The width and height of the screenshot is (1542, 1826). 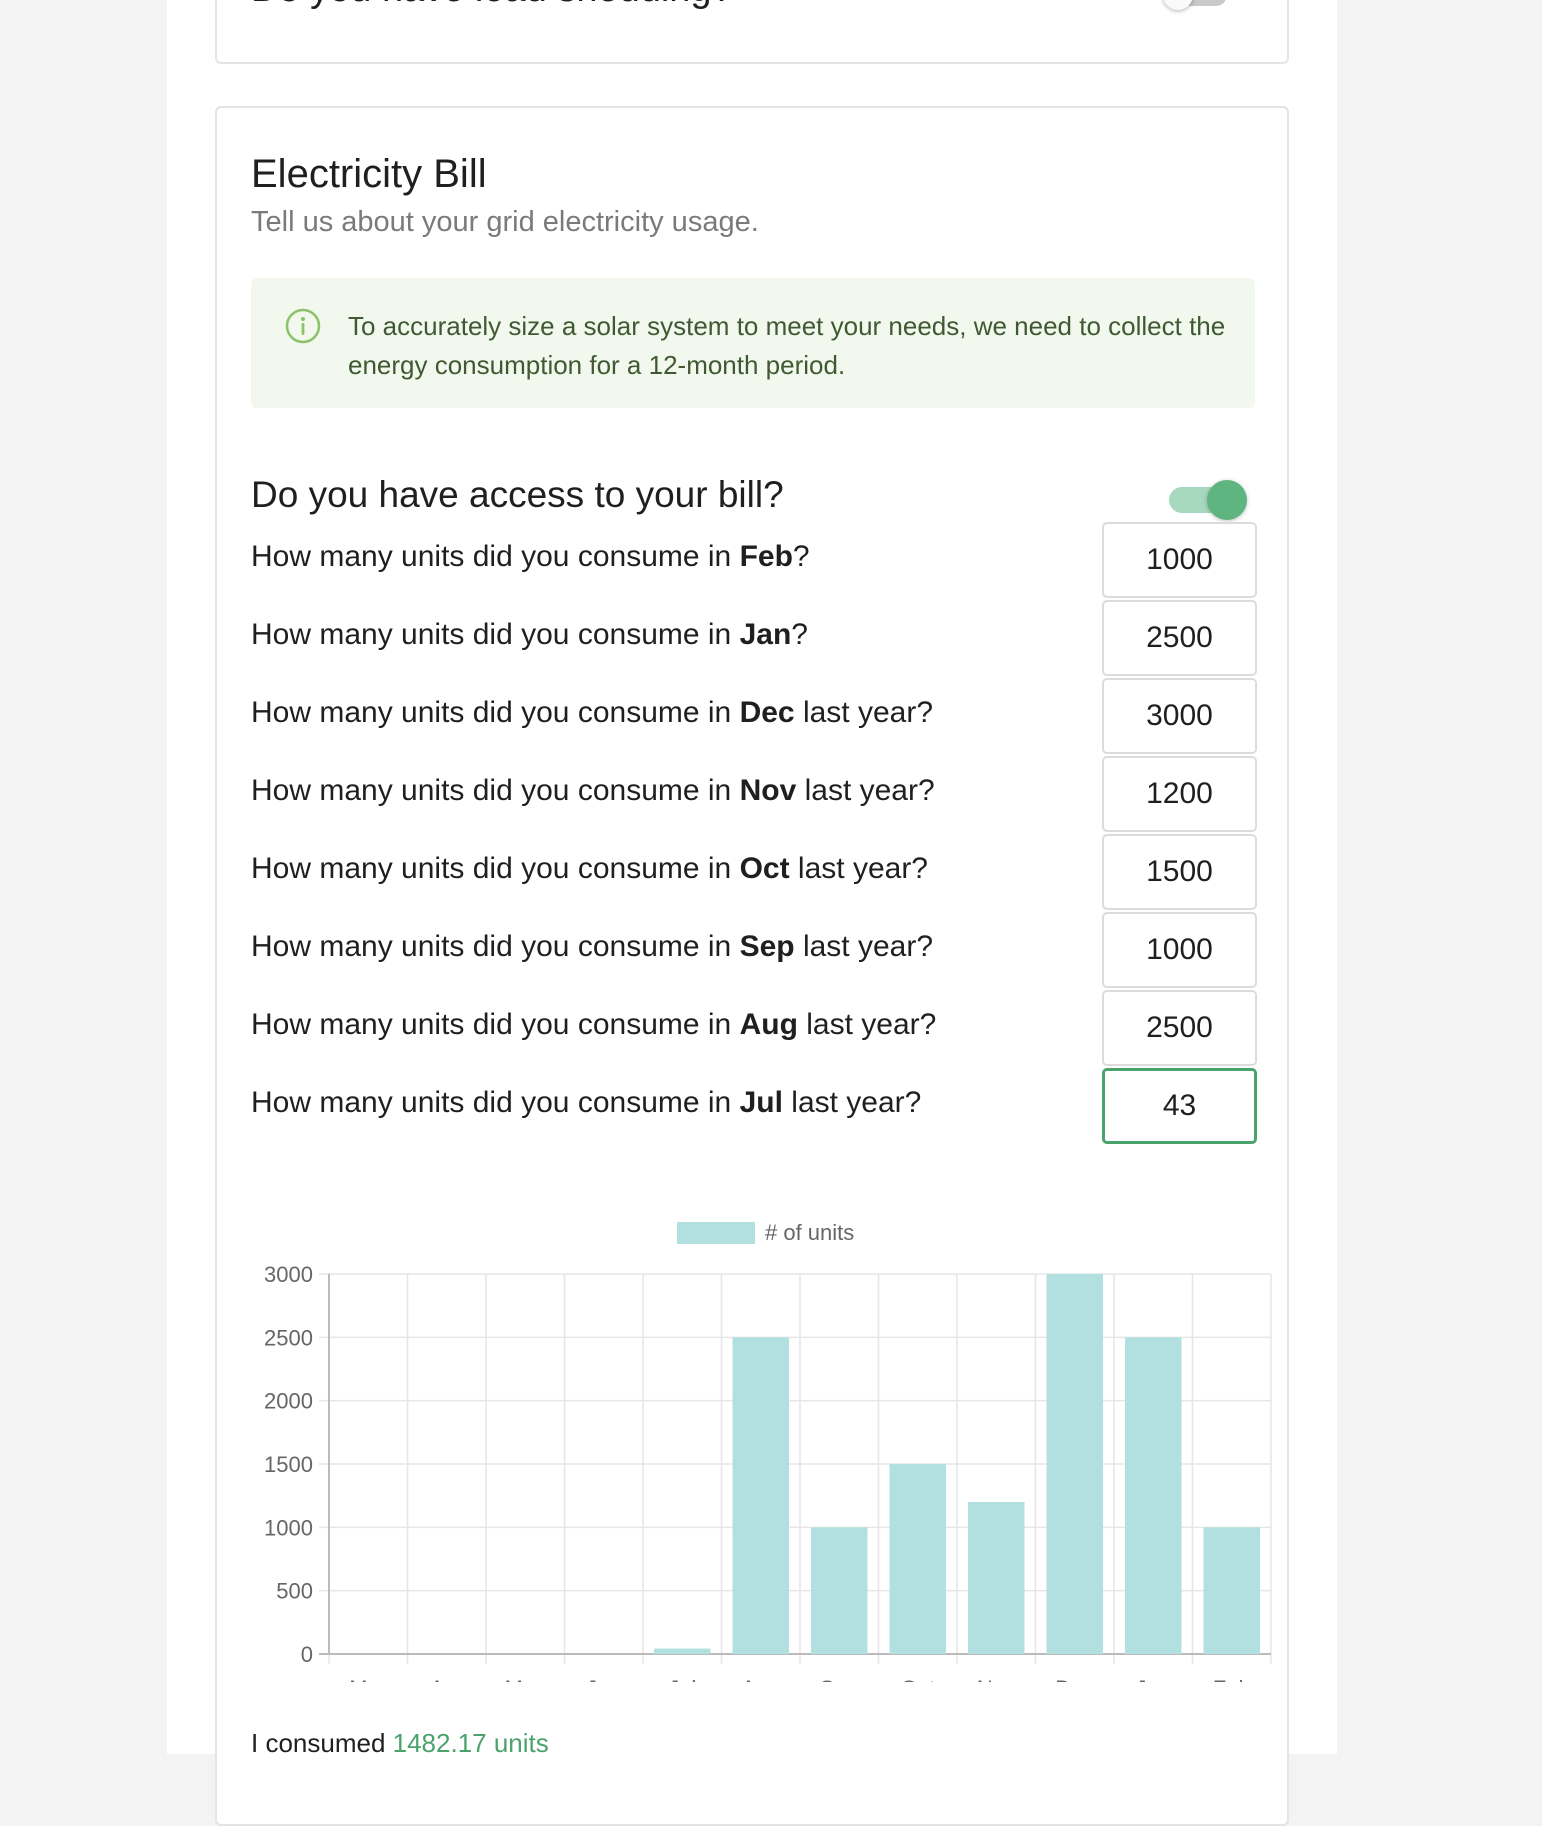 I want to click on y-tick-label: 3000, so click(x=288, y=1274).